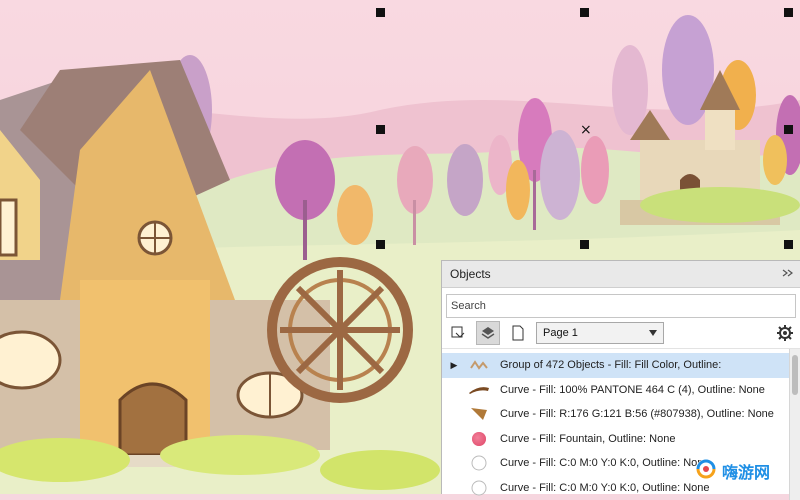  Describe the element at coordinates (454, 365) in the screenshot. I see `expand-arrow-icon: ▶` at that location.